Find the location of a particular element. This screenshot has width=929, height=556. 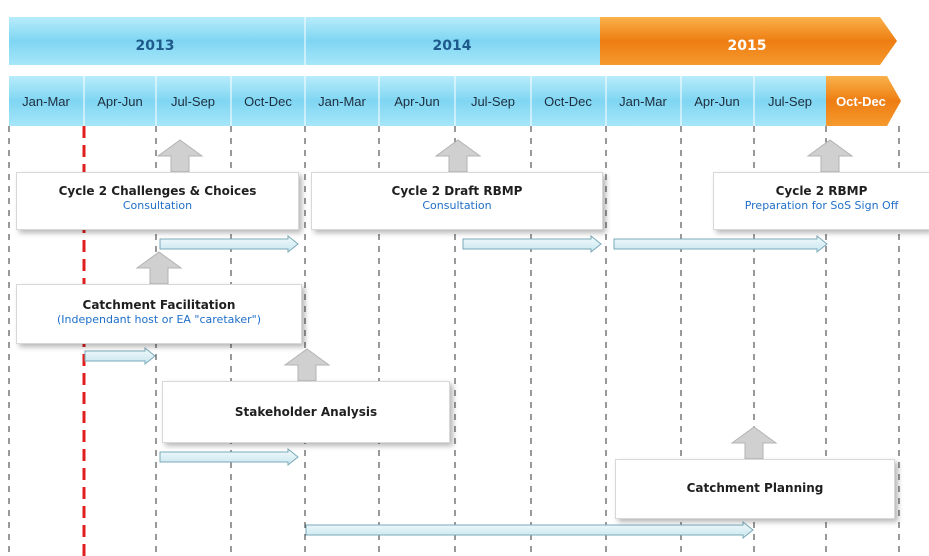

box-title: Catchment Planning is located at coordinates (755, 488).